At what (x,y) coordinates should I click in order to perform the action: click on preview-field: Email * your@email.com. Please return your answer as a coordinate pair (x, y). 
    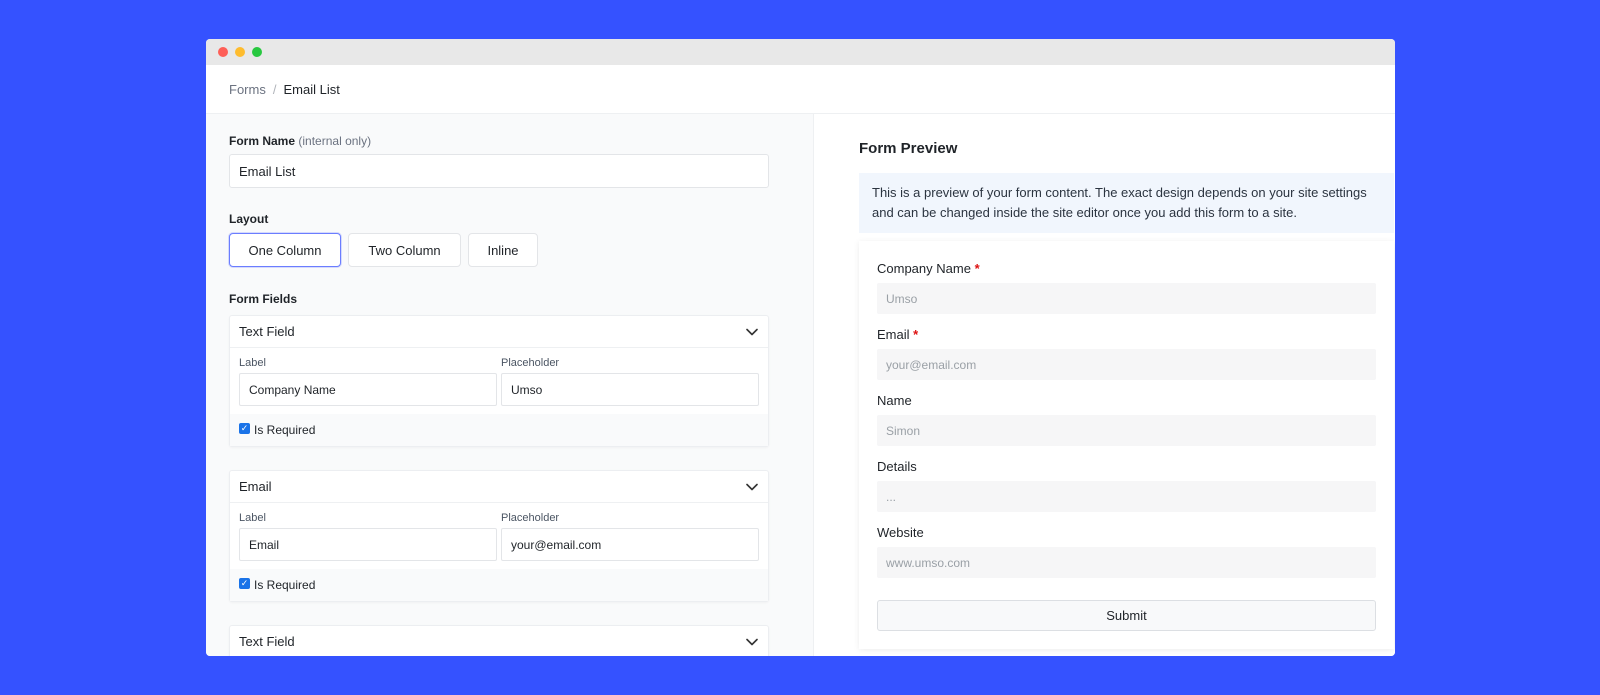
    Looking at the image, I should click on (1126, 353).